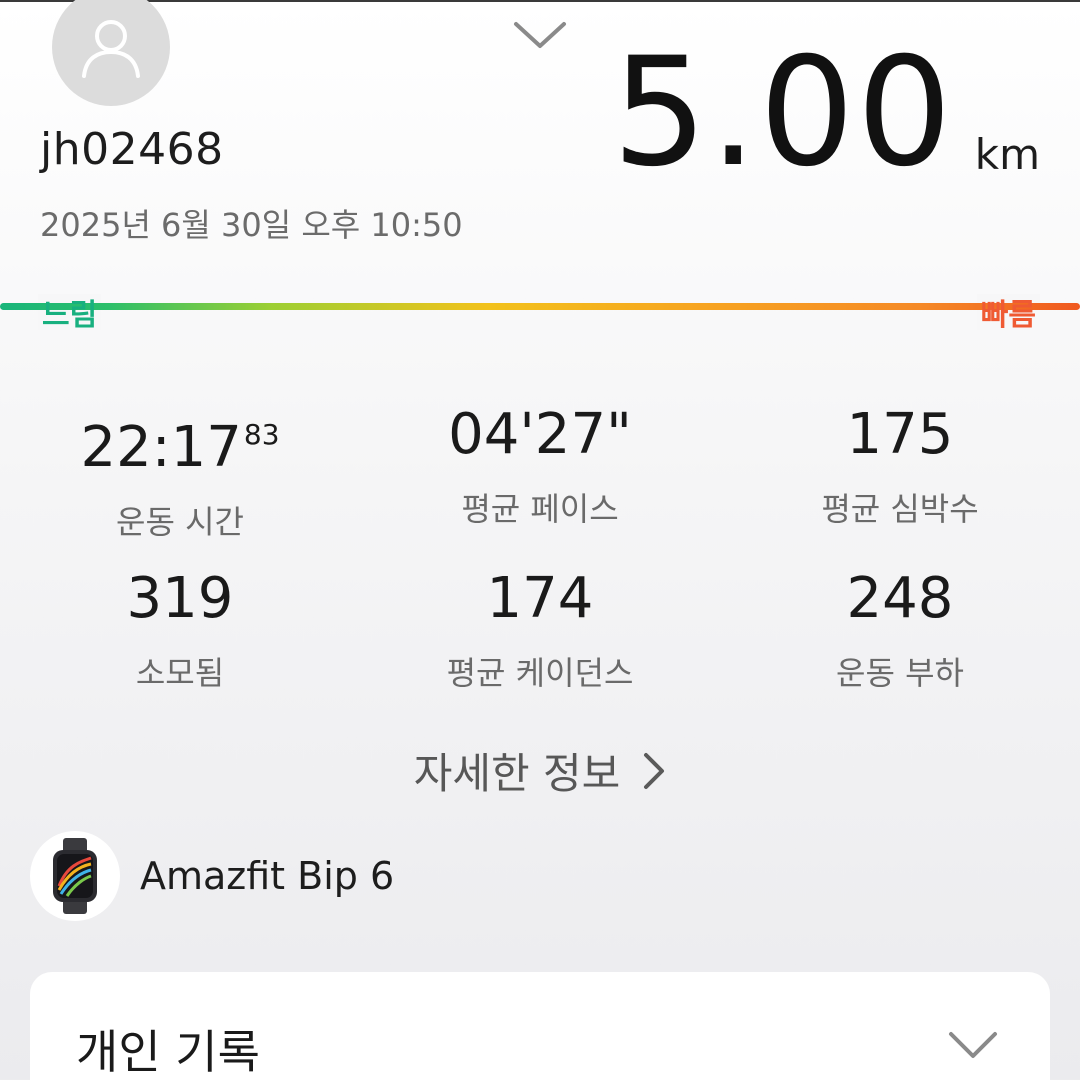 The width and height of the screenshot is (1080, 1080). I want to click on stat-calories: 319 소모됨, so click(180, 629).